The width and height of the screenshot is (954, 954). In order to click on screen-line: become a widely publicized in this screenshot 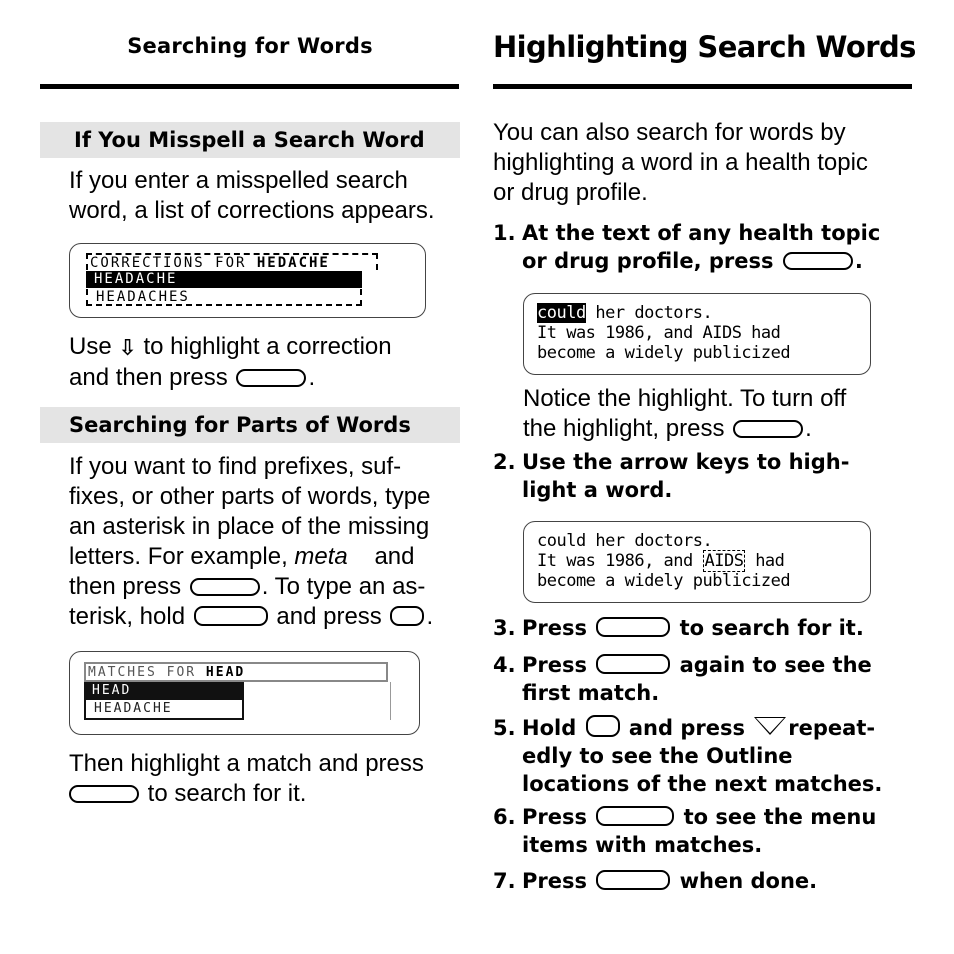, I will do `click(664, 353)`.